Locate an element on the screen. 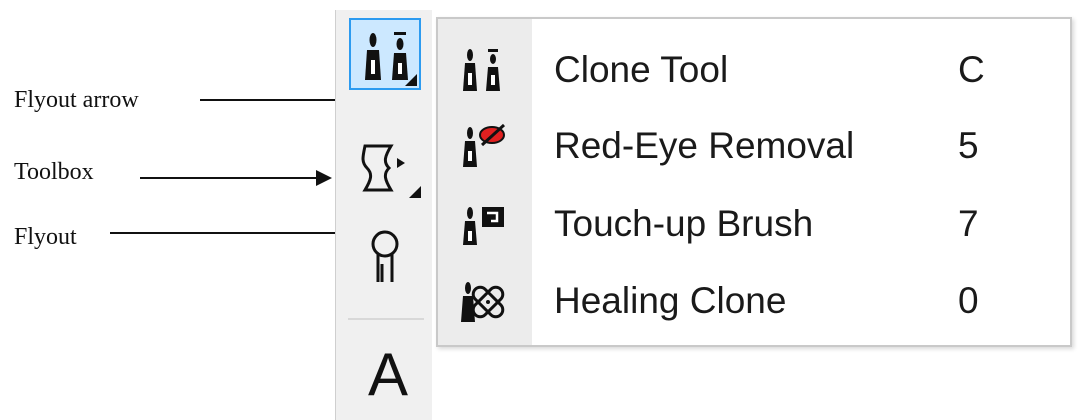 Image resolution: width=1081 pixels, height=420 pixels. flyout-item-clone-tool: Clone Tool C is located at coordinates (754, 70).